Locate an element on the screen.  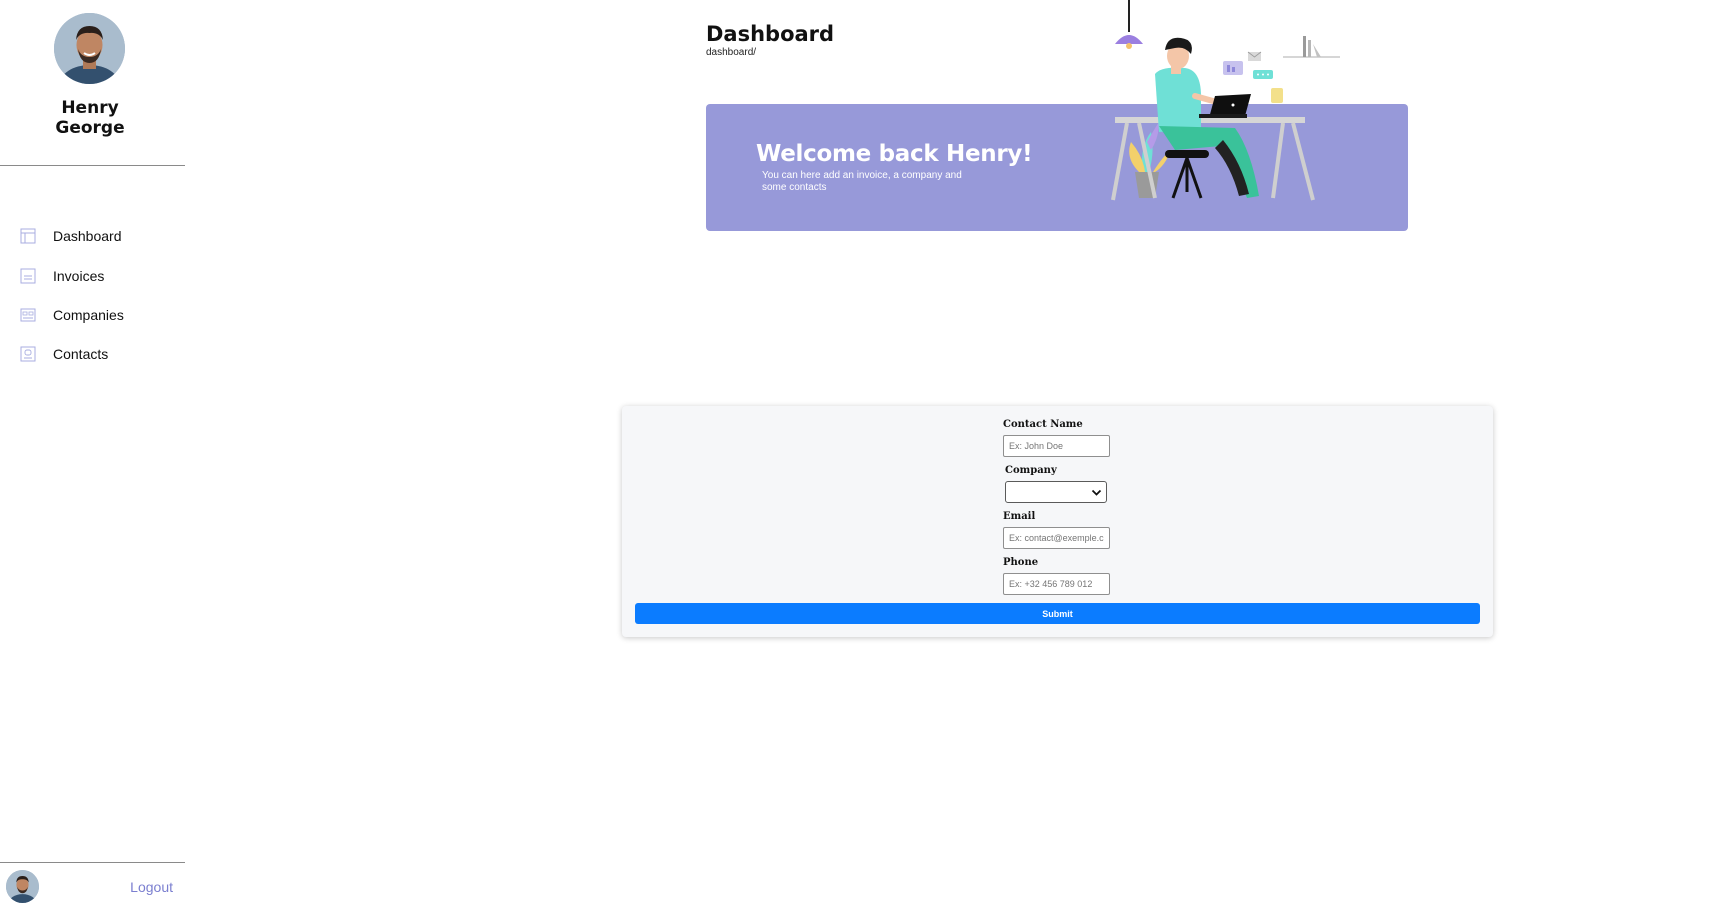
company-select is located at coordinates (1056, 492).